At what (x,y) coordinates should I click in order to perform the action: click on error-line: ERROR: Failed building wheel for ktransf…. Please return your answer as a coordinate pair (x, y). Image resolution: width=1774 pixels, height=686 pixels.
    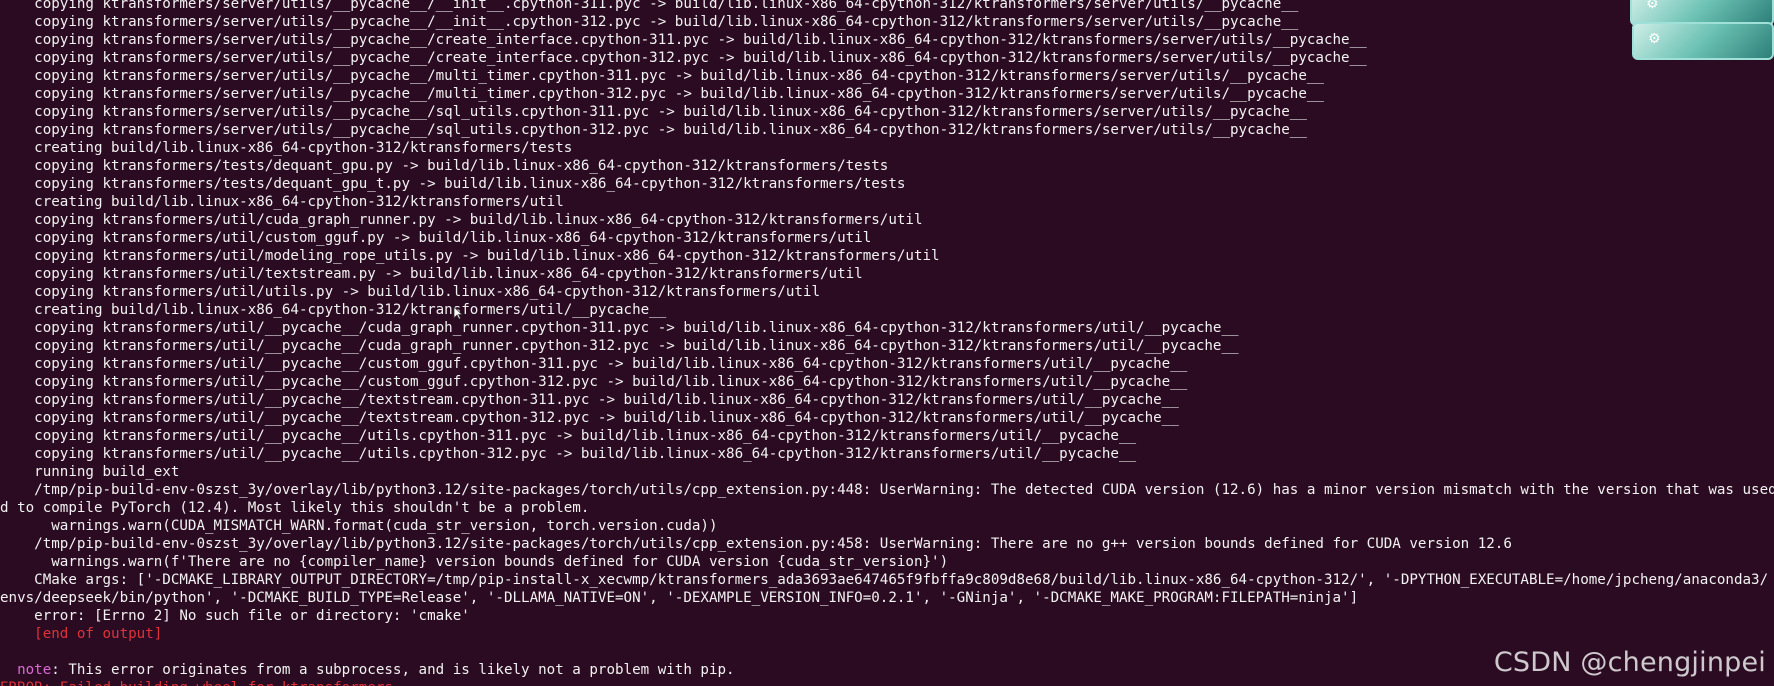
    Looking at the image, I should click on (887, 682).